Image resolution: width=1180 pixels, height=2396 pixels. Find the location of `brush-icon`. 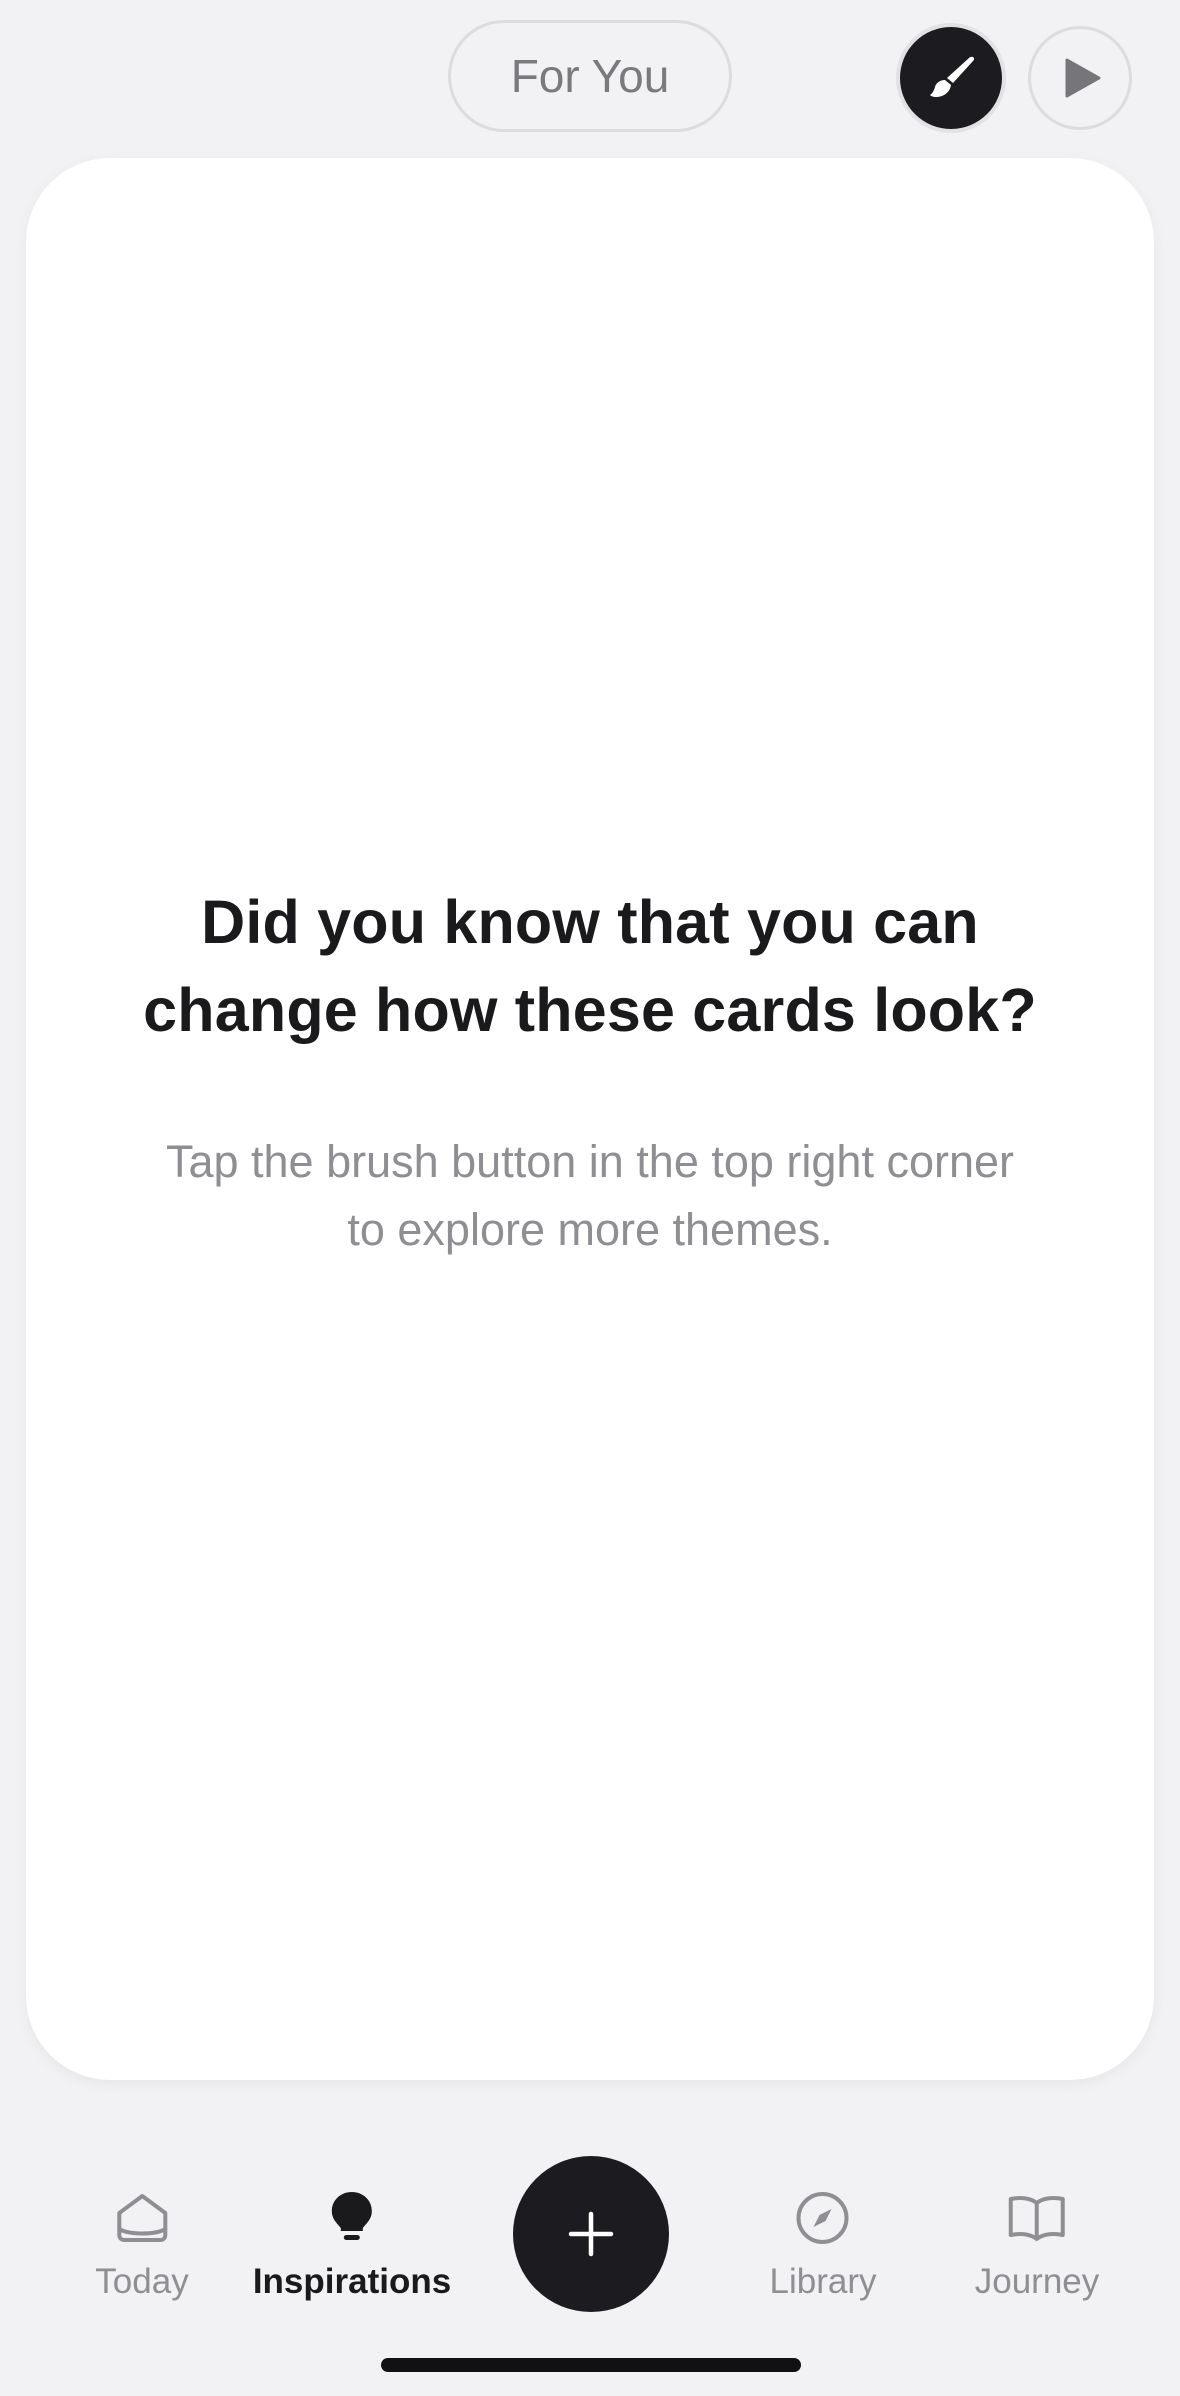

brush-icon is located at coordinates (951, 78).